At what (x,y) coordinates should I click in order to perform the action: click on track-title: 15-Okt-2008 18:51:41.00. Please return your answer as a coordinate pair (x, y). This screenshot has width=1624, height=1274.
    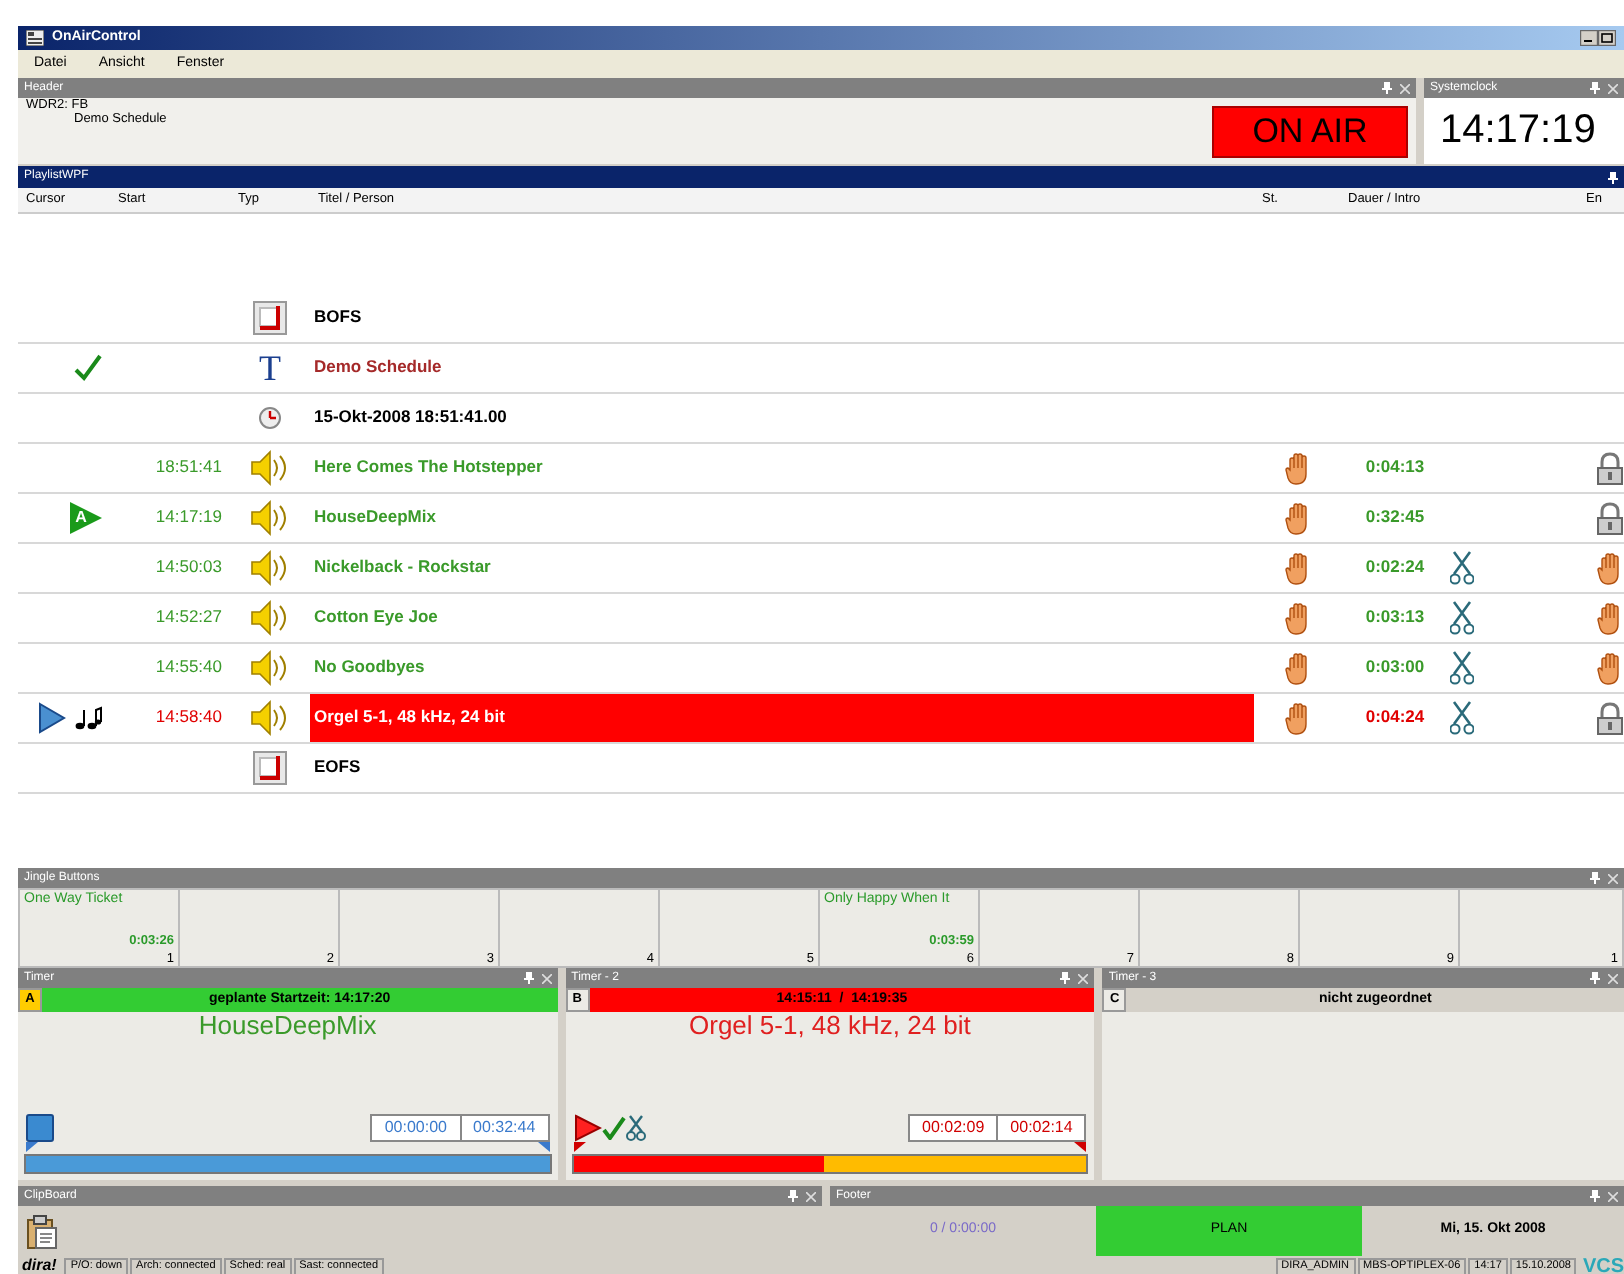
    Looking at the image, I should click on (410, 418).